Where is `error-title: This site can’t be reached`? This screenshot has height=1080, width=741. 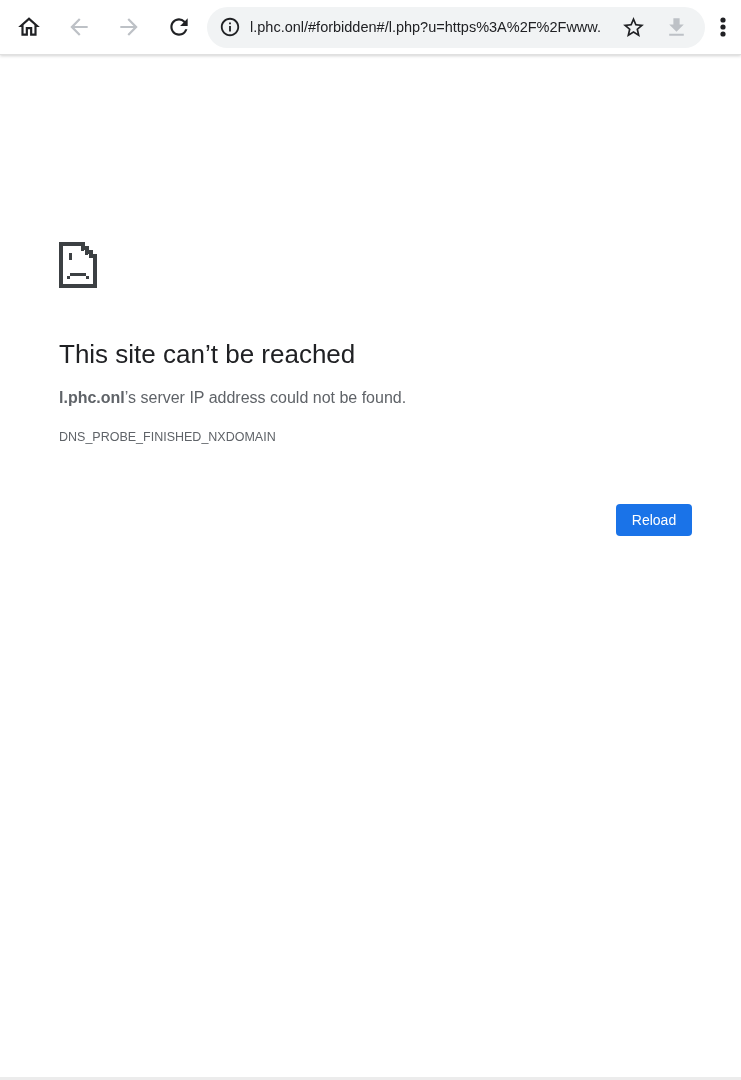
error-title: This site can’t be reached is located at coordinates (207, 354).